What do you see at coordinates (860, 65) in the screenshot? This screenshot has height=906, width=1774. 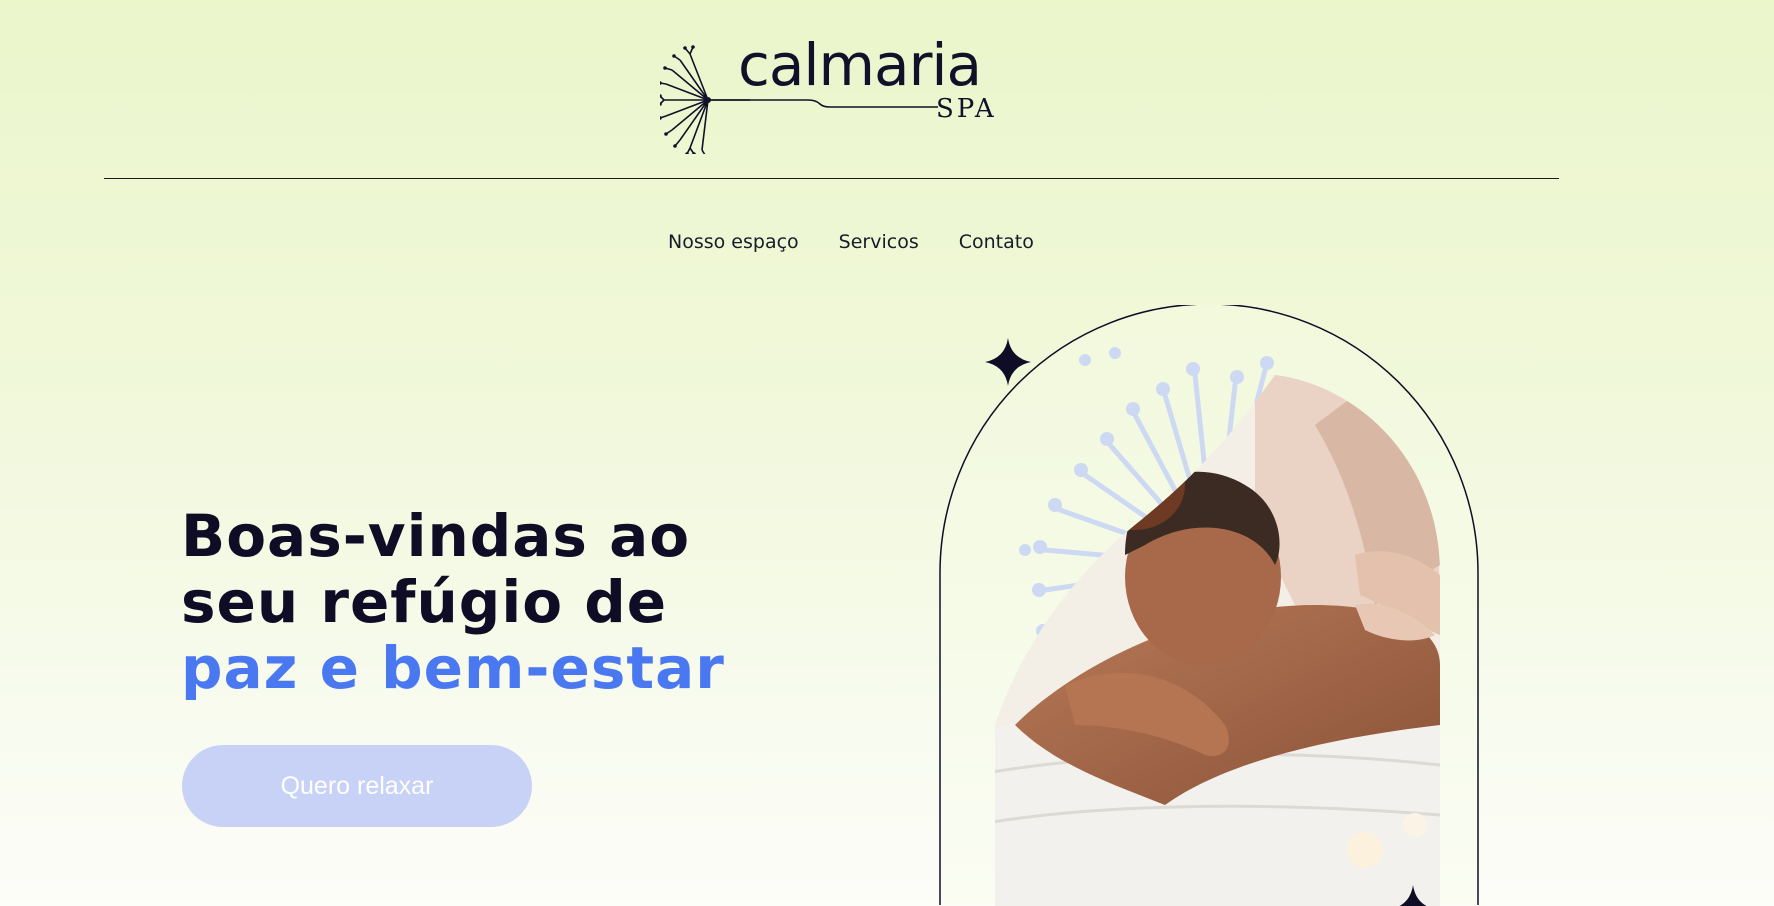 I see `brand-name: calmaria` at bounding box center [860, 65].